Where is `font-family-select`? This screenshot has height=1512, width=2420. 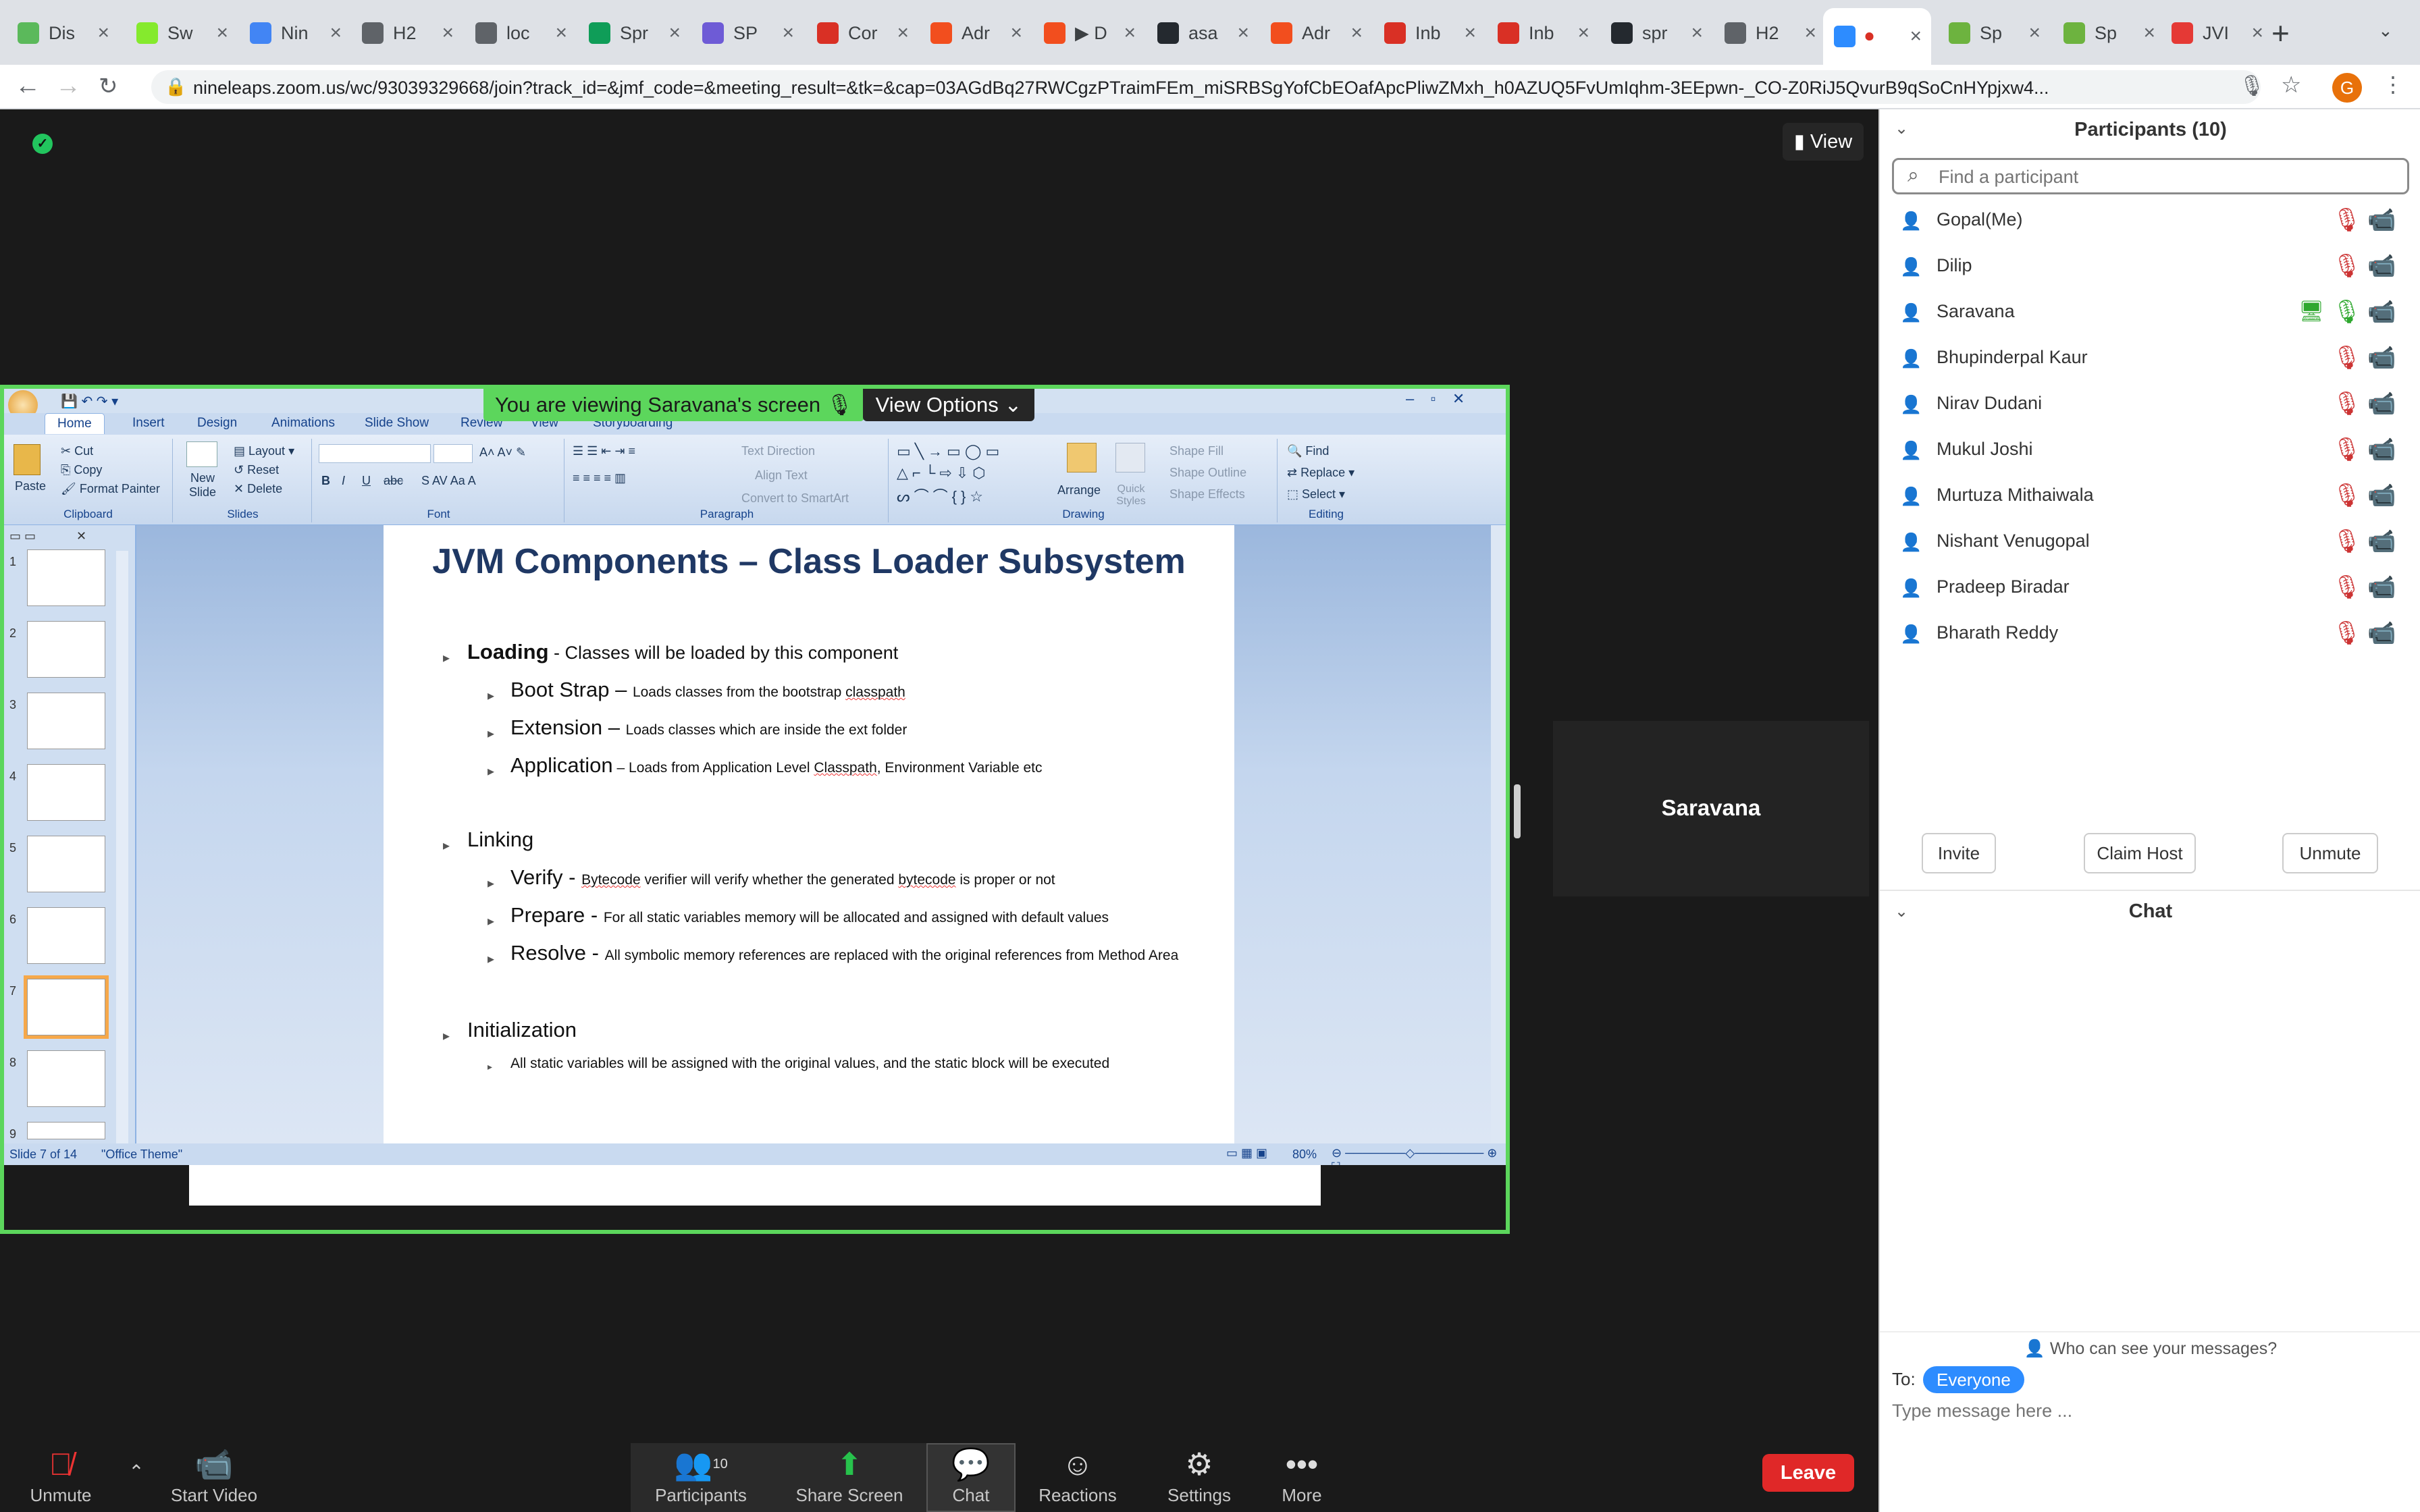 font-family-select is located at coordinates (375, 453).